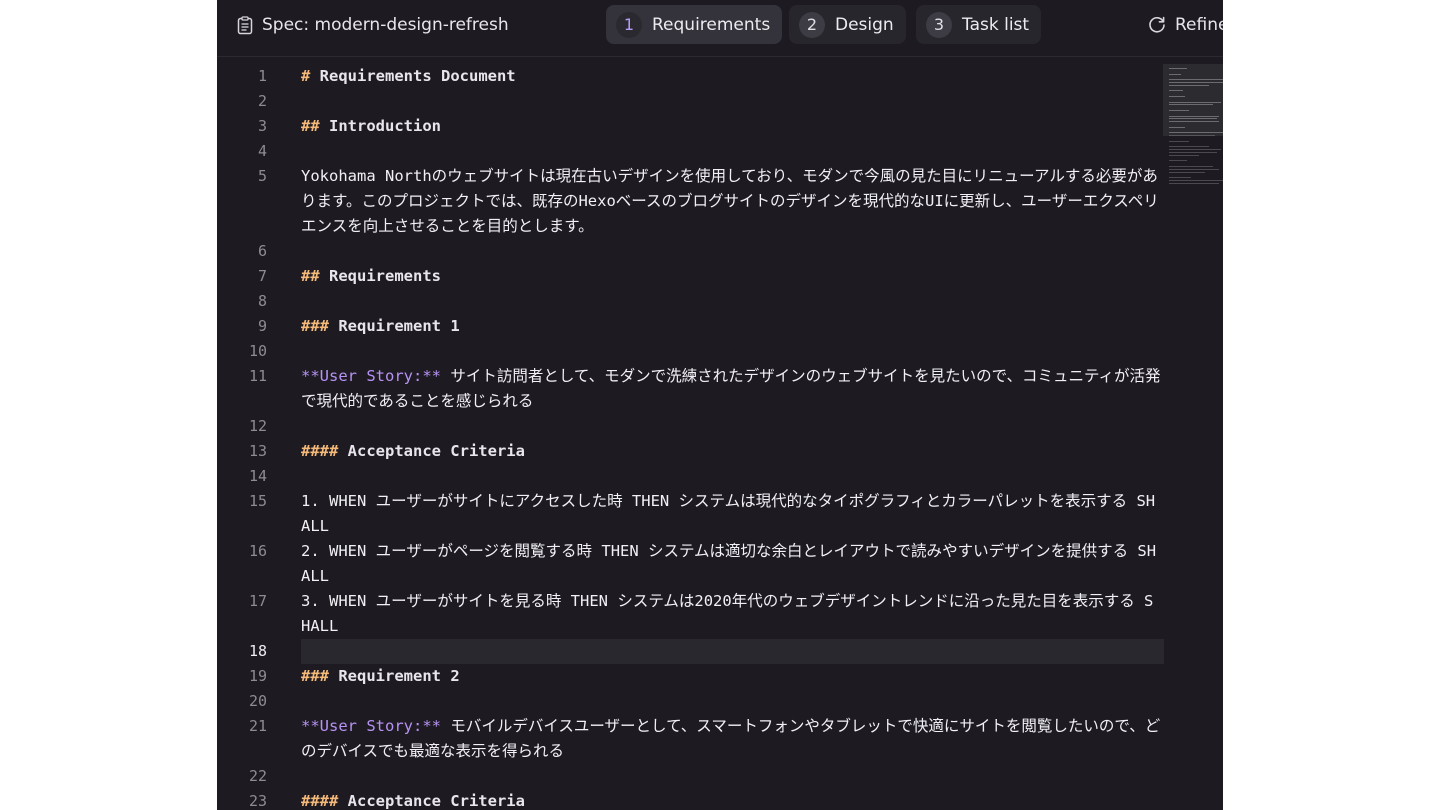 This screenshot has width=1440, height=810. I want to click on line-number: 4, so click(262, 151).